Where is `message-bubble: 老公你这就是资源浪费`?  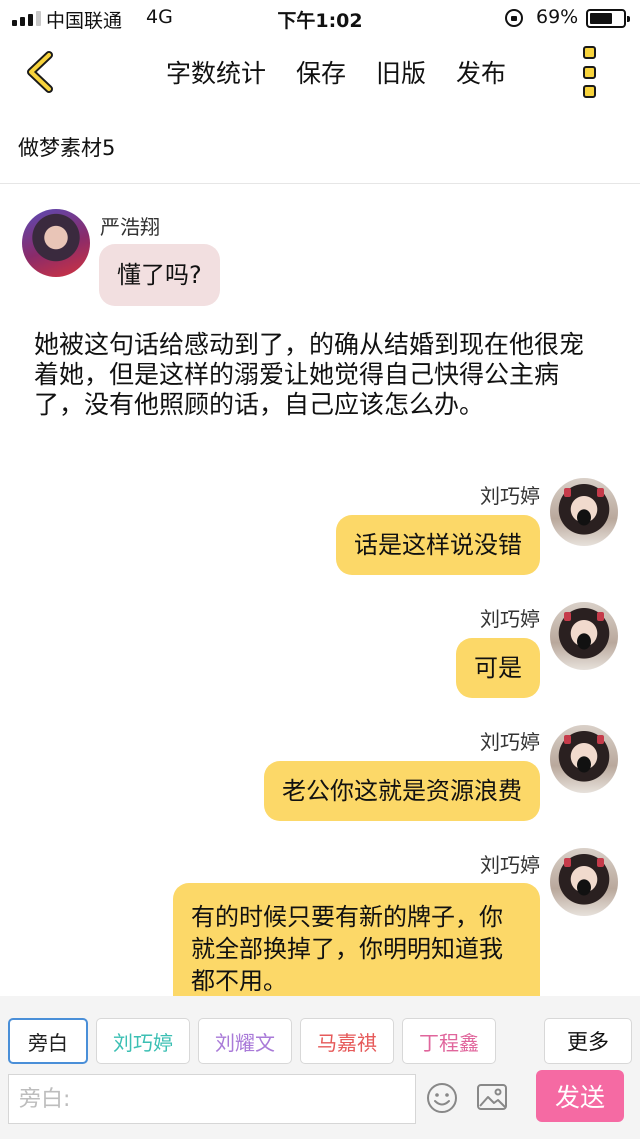 message-bubble: 老公你这就是资源浪费 is located at coordinates (402, 791).